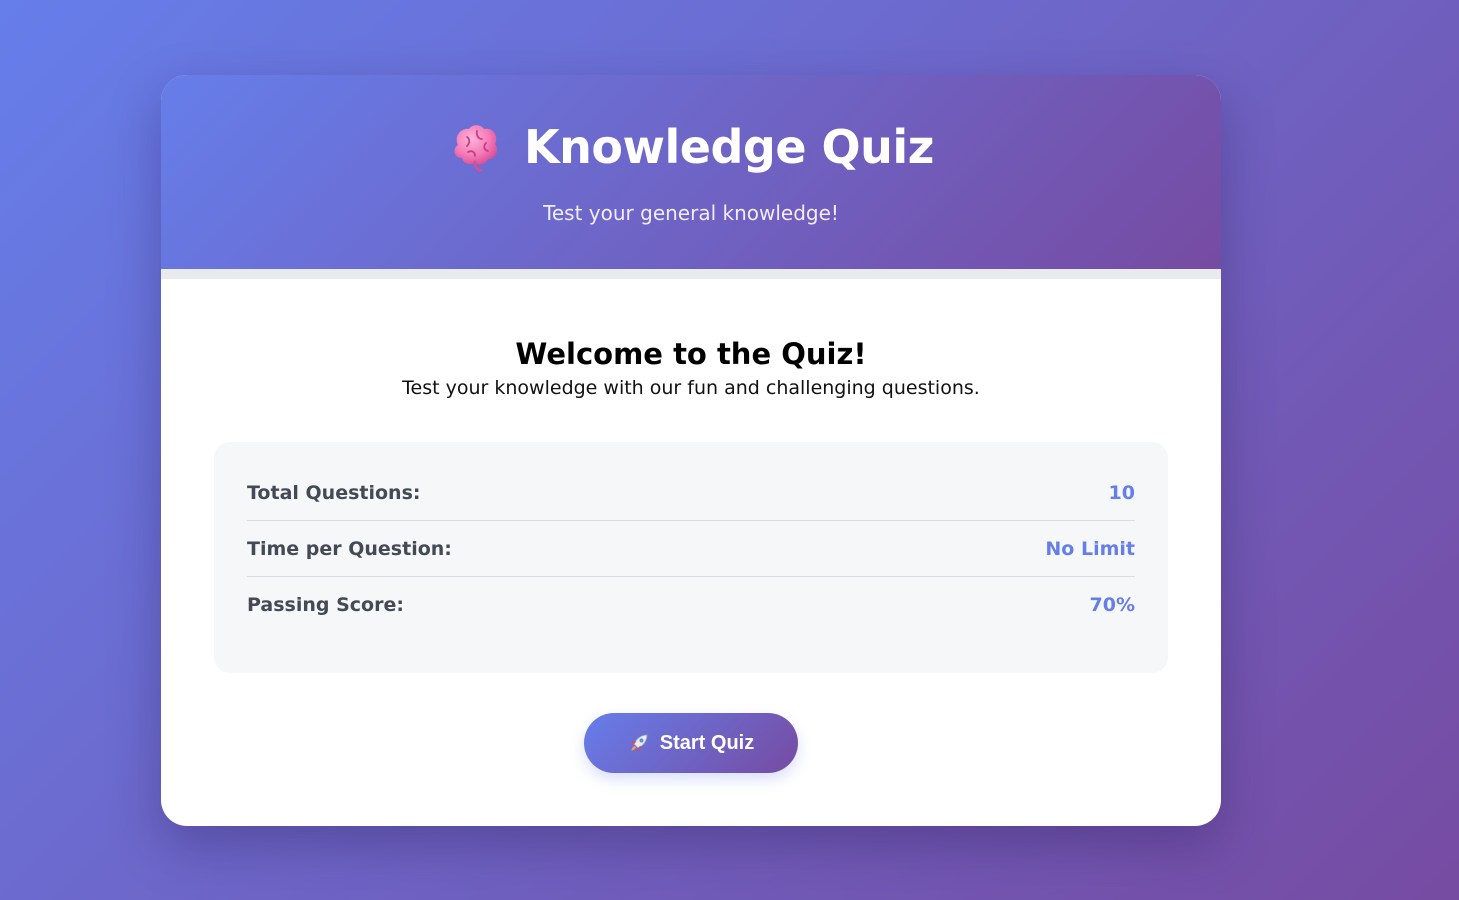  I want to click on info-row-total-questions: Total Questions: 10, so click(691, 493).